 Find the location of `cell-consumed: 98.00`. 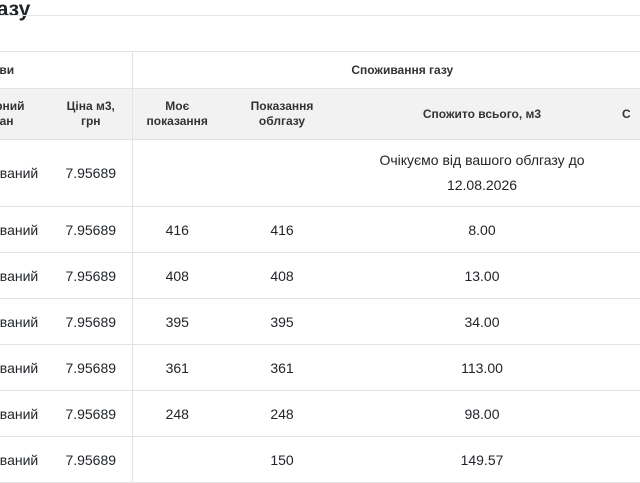

cell-consumed: 98.00 is located at coordinates (482, 413).